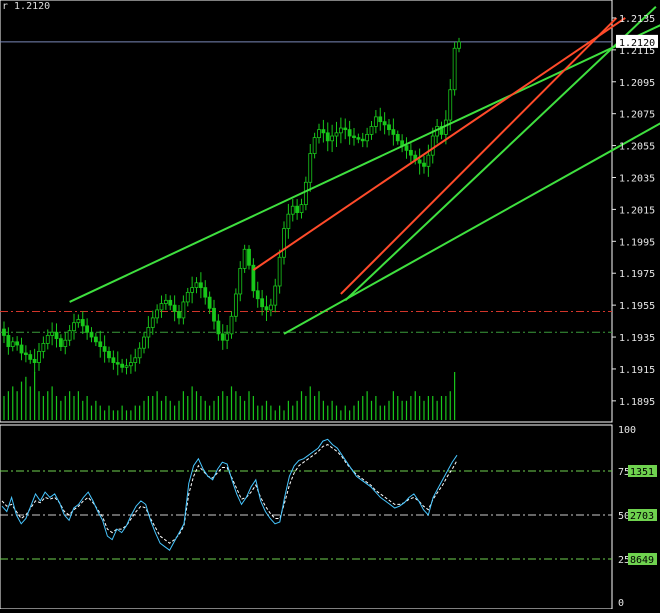 The height and width of the screenshot is (613, 660). I want to click on price-tick-label: 1.1955, so click(637, 306).